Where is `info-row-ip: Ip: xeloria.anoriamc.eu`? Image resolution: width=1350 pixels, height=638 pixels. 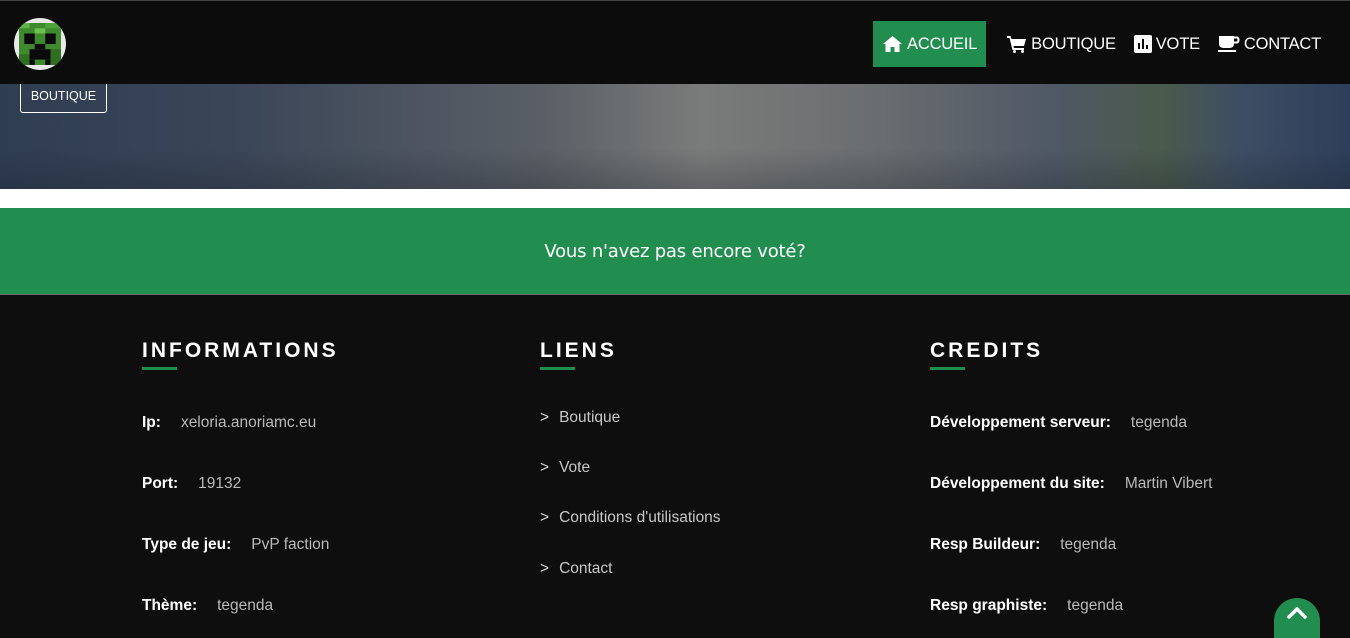
info-row-ip: Ip: xeloria.anoriamc.eu is located at coordinates (229, 423).